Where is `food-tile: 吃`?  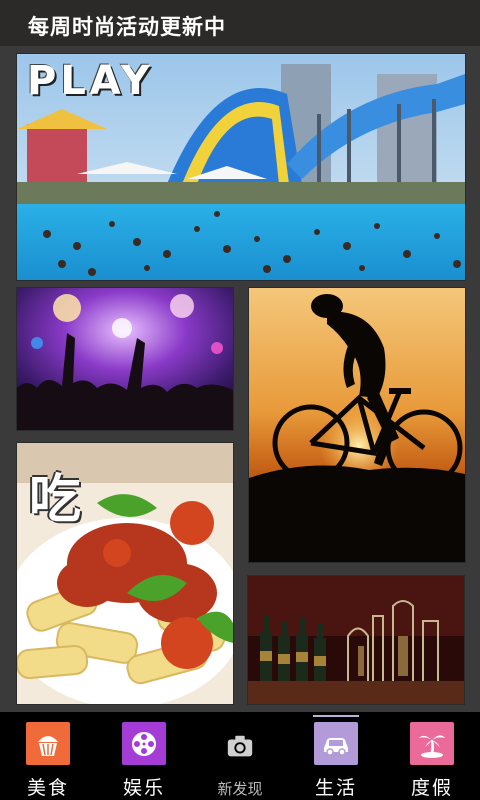
food-tile: 吃 is located at coordinates (125, 573).